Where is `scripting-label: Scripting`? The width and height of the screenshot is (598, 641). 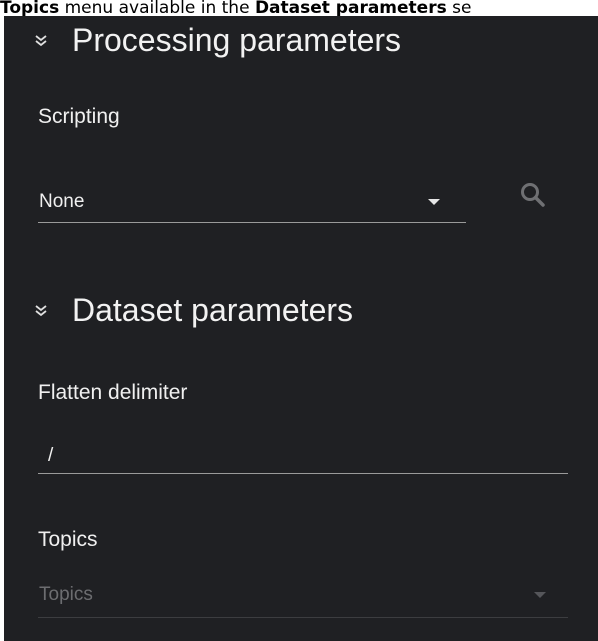
scripting-label: Scripting is located at coordinates (79, 116).